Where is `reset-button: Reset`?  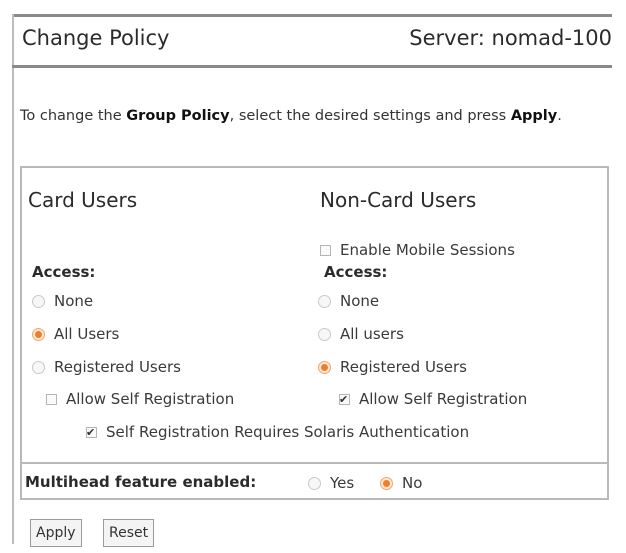 reset-button: Reset is located at coordinates (129, 533).